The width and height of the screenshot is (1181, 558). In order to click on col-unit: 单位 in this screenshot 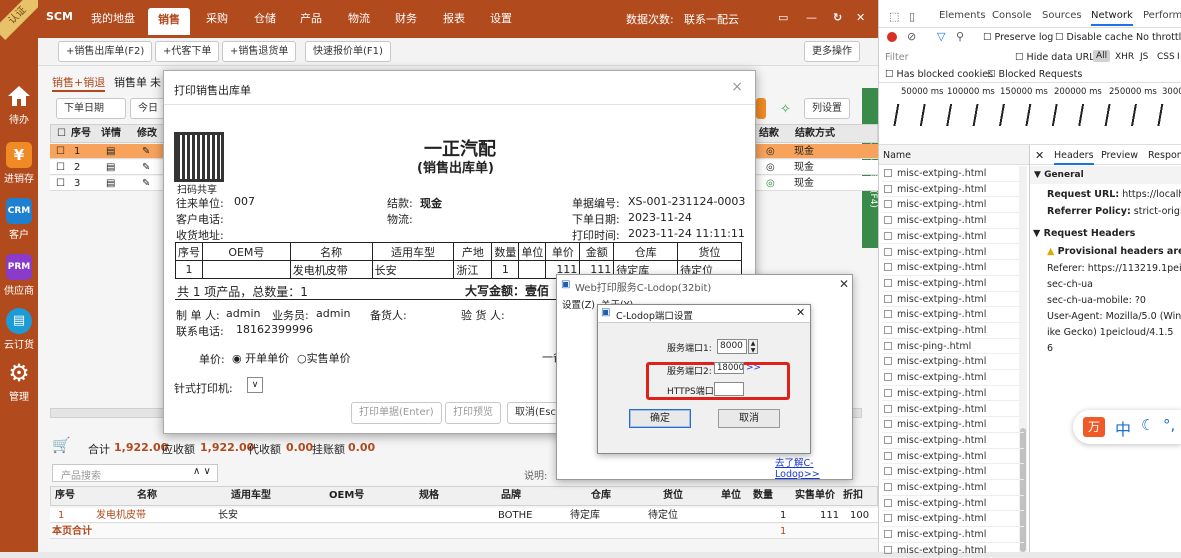, I will do `click(731, 495)`.